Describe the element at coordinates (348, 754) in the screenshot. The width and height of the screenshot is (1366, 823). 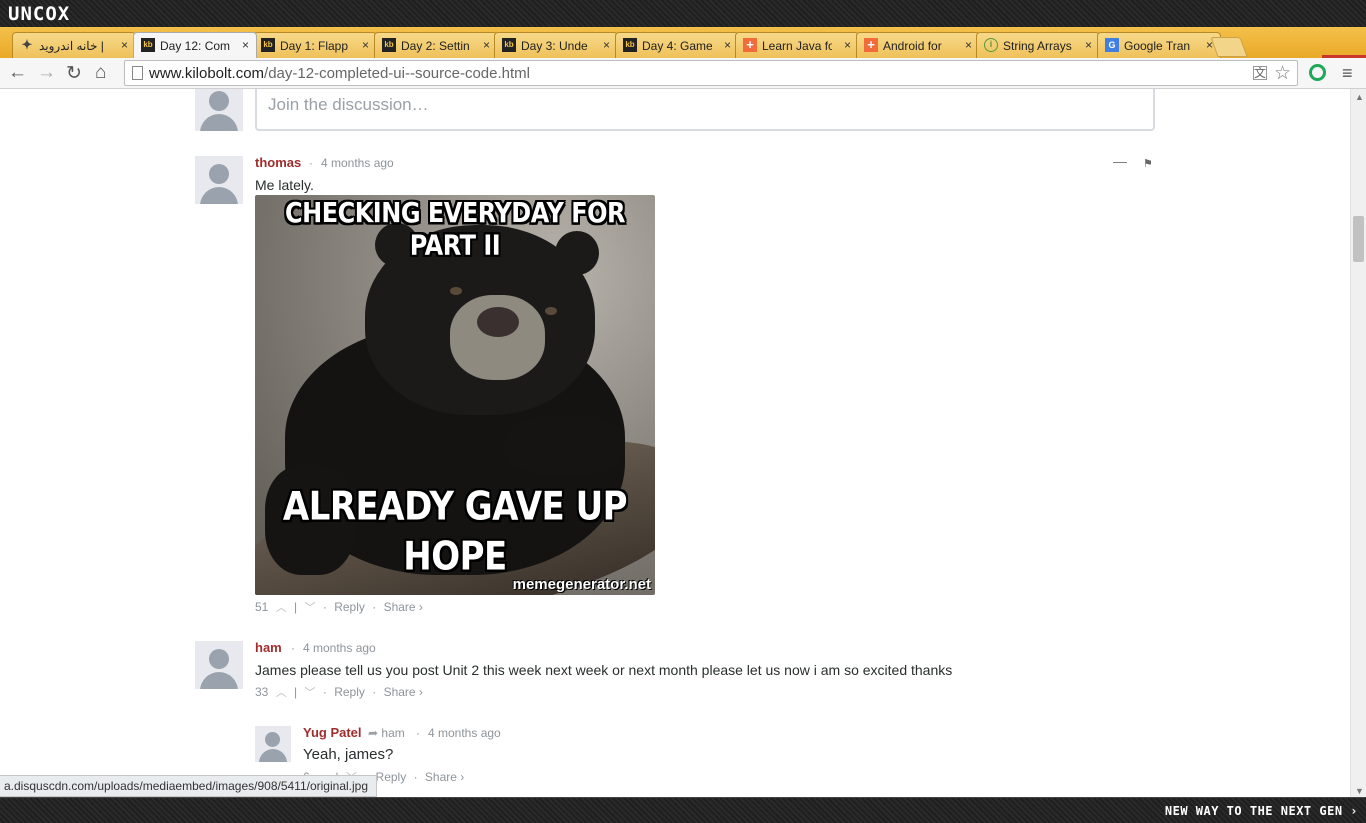
I see `comment-text: Yeah, james?` at that location.